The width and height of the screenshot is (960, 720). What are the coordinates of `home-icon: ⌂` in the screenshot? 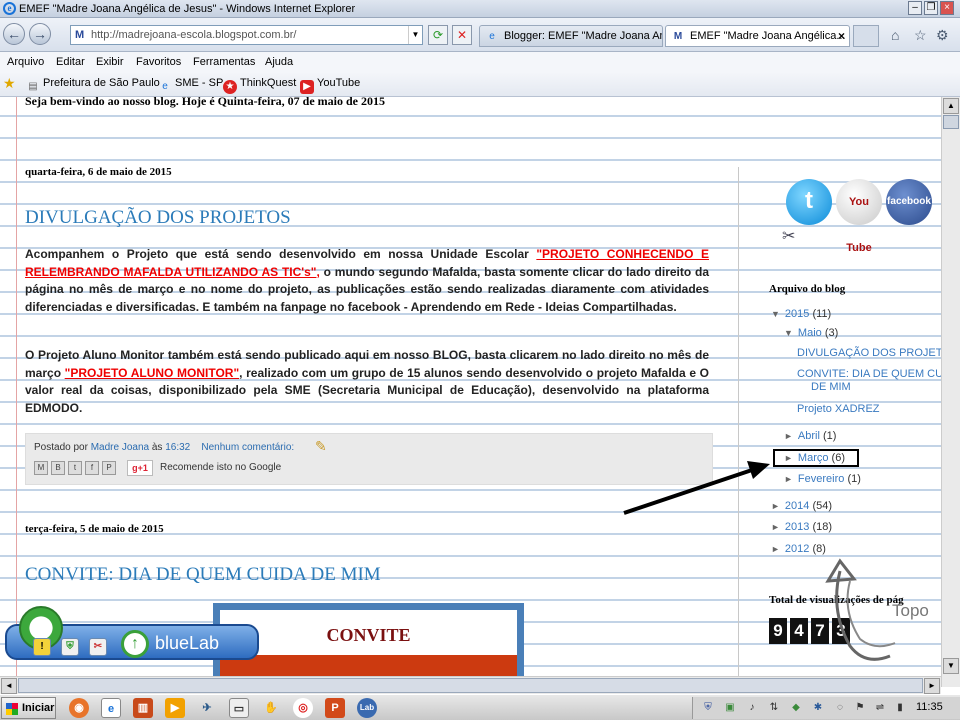 It's located at (895, 35).